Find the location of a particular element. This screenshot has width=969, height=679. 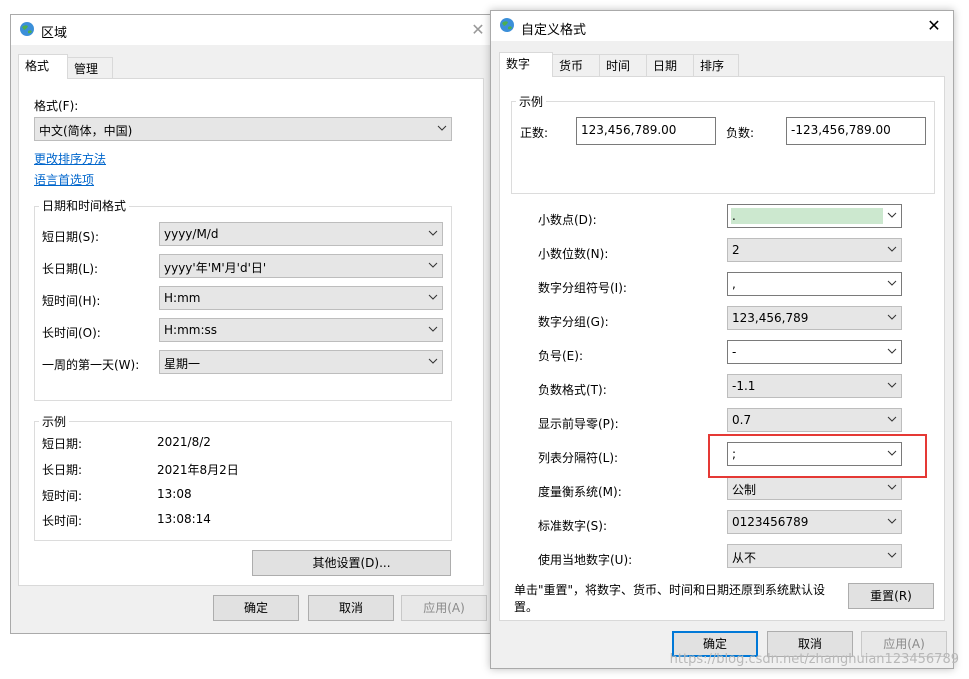

window-title: 自定义格式 is located at coordinates (554, 30).